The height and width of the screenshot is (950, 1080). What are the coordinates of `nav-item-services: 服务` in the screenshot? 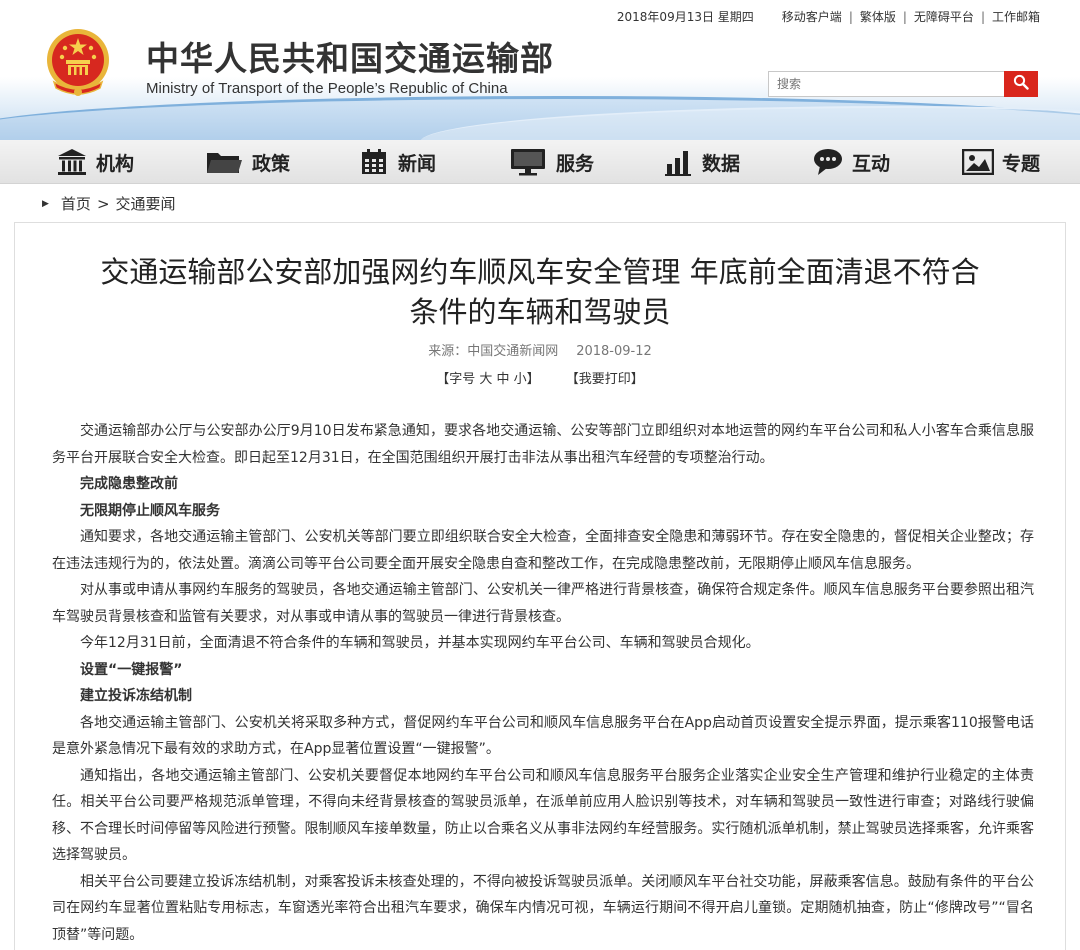 It's located at (551, 162).